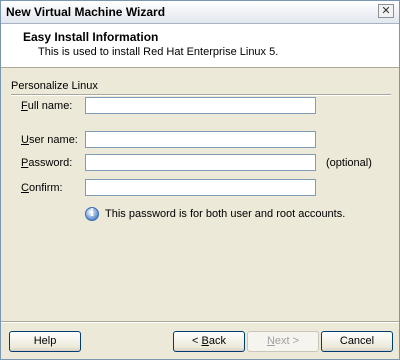 This screenshot has height=360, width=400. I want to click on confirm-label-key: C, so click(25, 188).